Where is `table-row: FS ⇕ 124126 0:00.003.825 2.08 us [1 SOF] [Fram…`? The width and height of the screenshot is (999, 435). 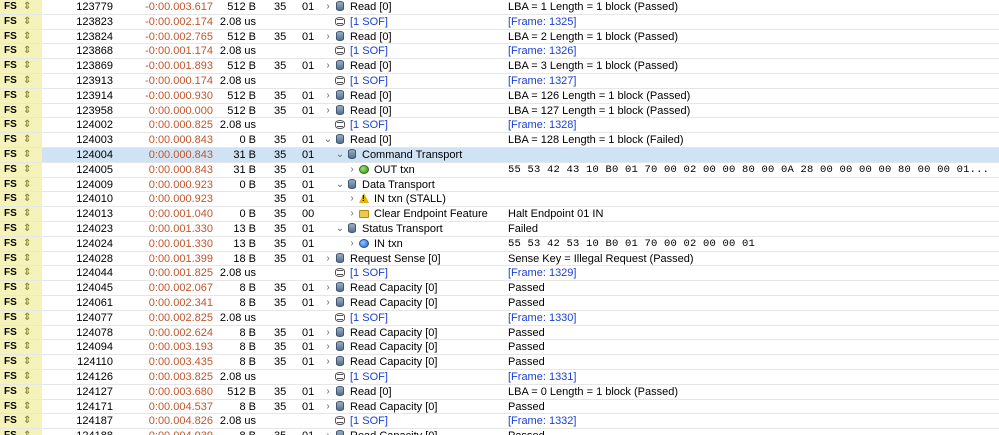
table-row: FS ⇕ 124126 0:00.003.825 2.08 us [1 SOF] [Fram… is located at coordinates (499, 377).